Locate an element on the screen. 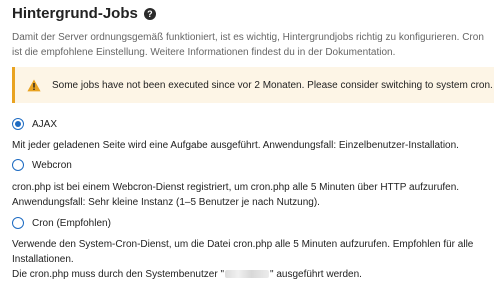 The height and width of the screenshot is (282, 500). webcron-label: Webcron is located at coordinates (52, 165).